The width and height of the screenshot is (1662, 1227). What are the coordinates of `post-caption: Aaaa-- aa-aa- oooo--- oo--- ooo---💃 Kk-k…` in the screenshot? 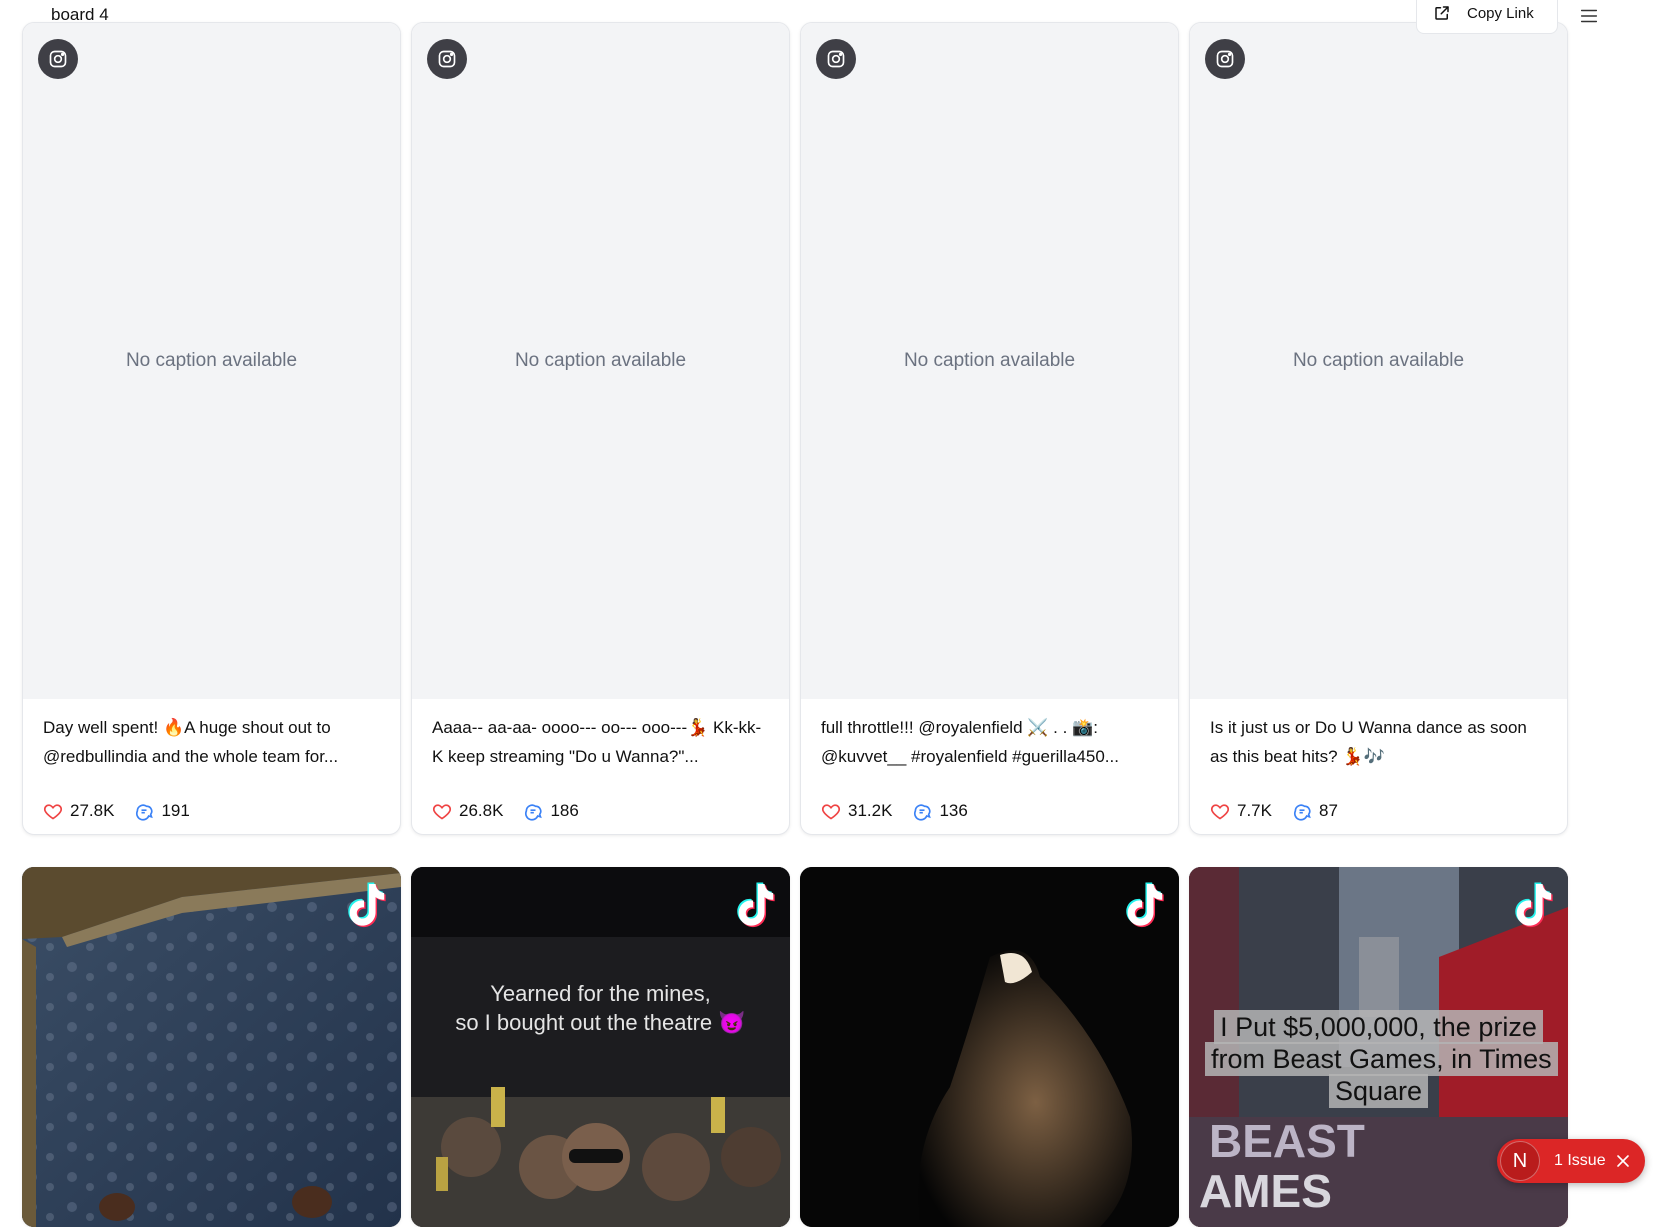 It's located at (597, 742).